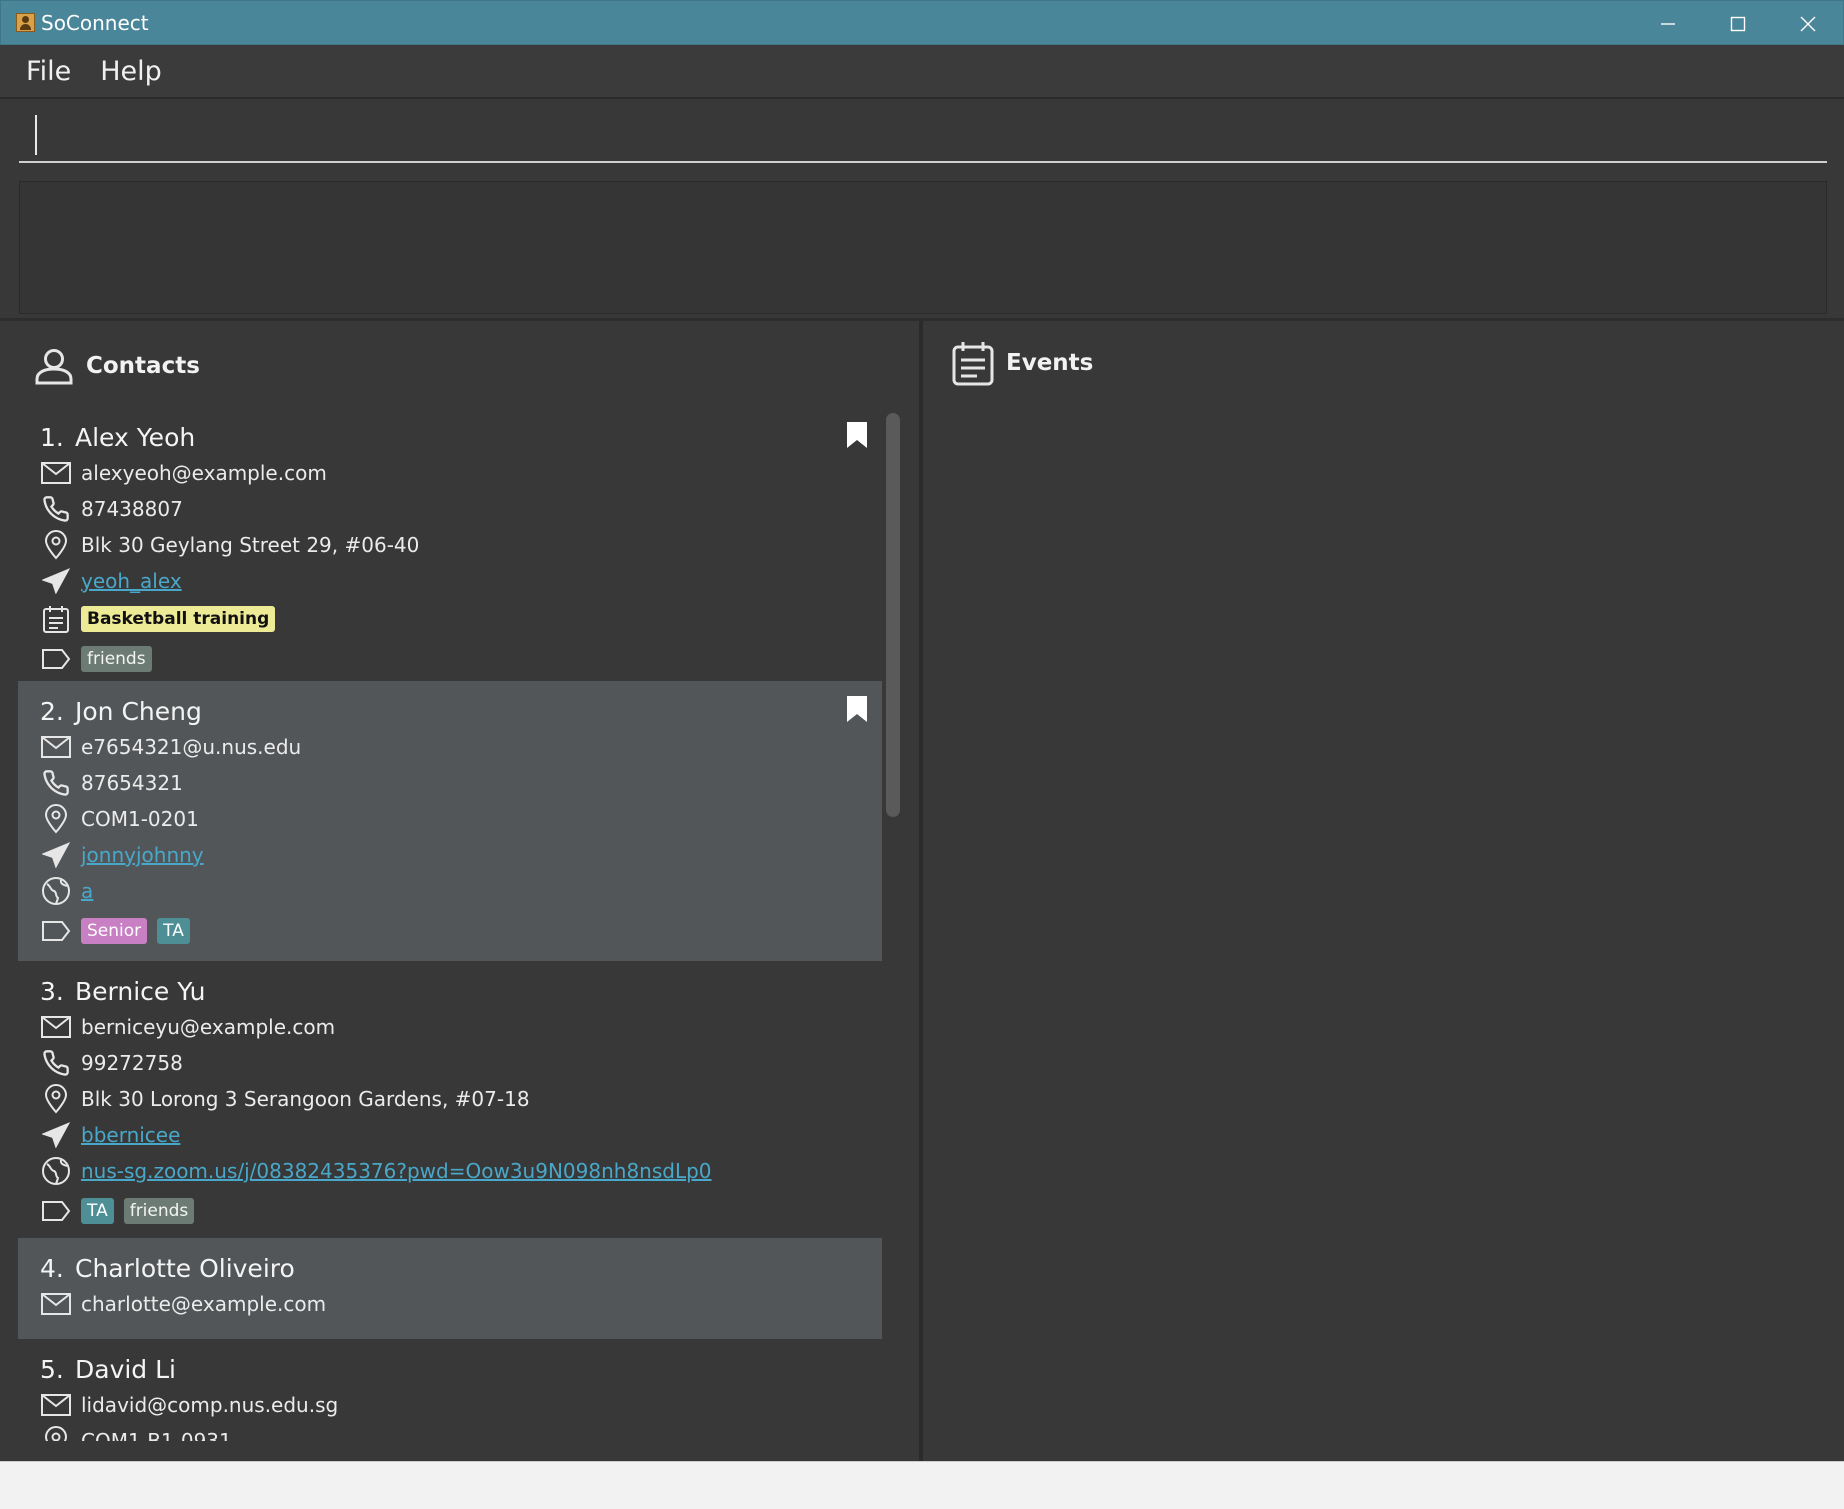 The height and width of the screenshot is (1509, 1844). I want to click on app-icon, so click(25, 22).